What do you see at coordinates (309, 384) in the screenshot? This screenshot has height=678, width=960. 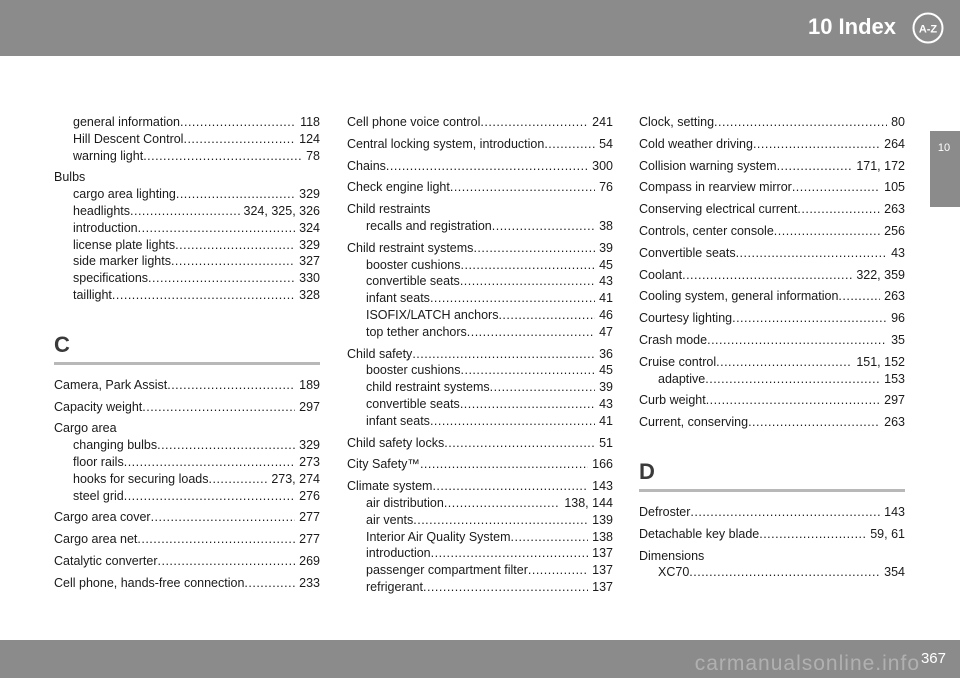 I see `entry-page: 189` at bounding box center [309, 384].